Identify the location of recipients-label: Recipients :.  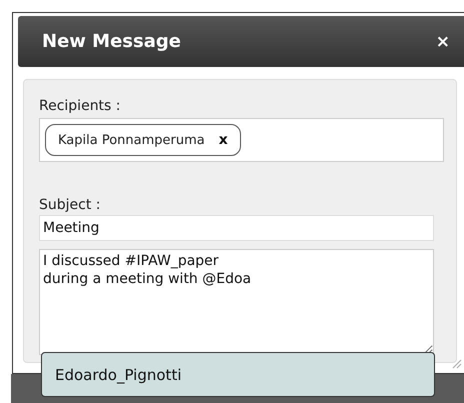
(80, 106).